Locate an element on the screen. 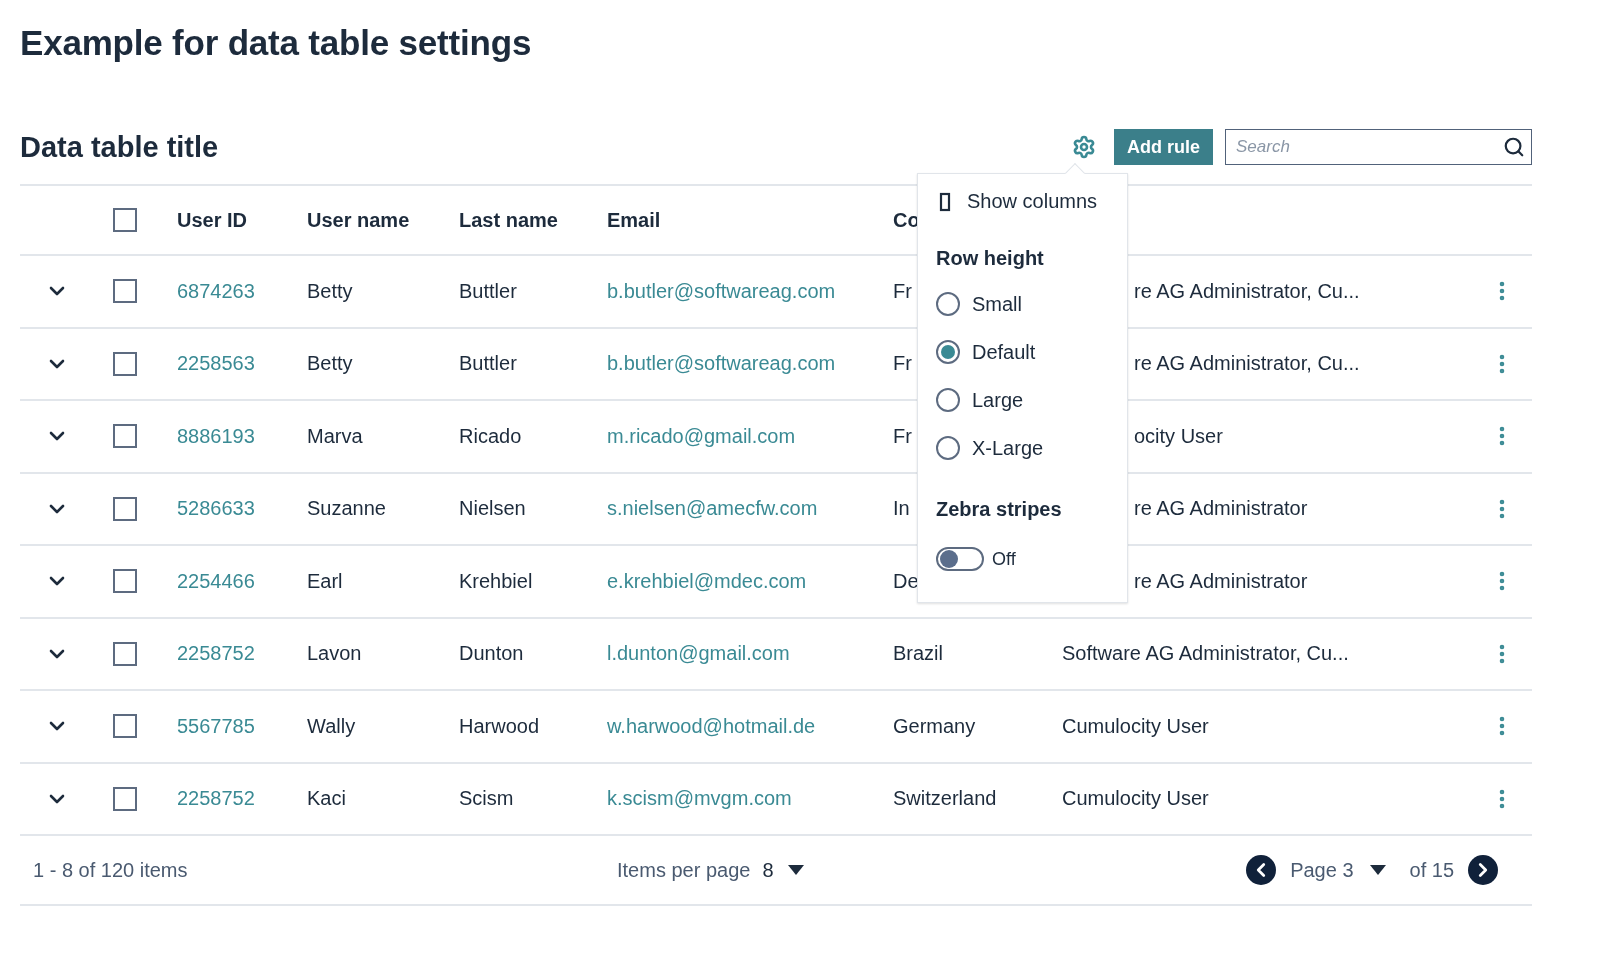 The width and height of the screenshot is (1614, 979). table-cell: Lavon is located at coordinates (334, 654).